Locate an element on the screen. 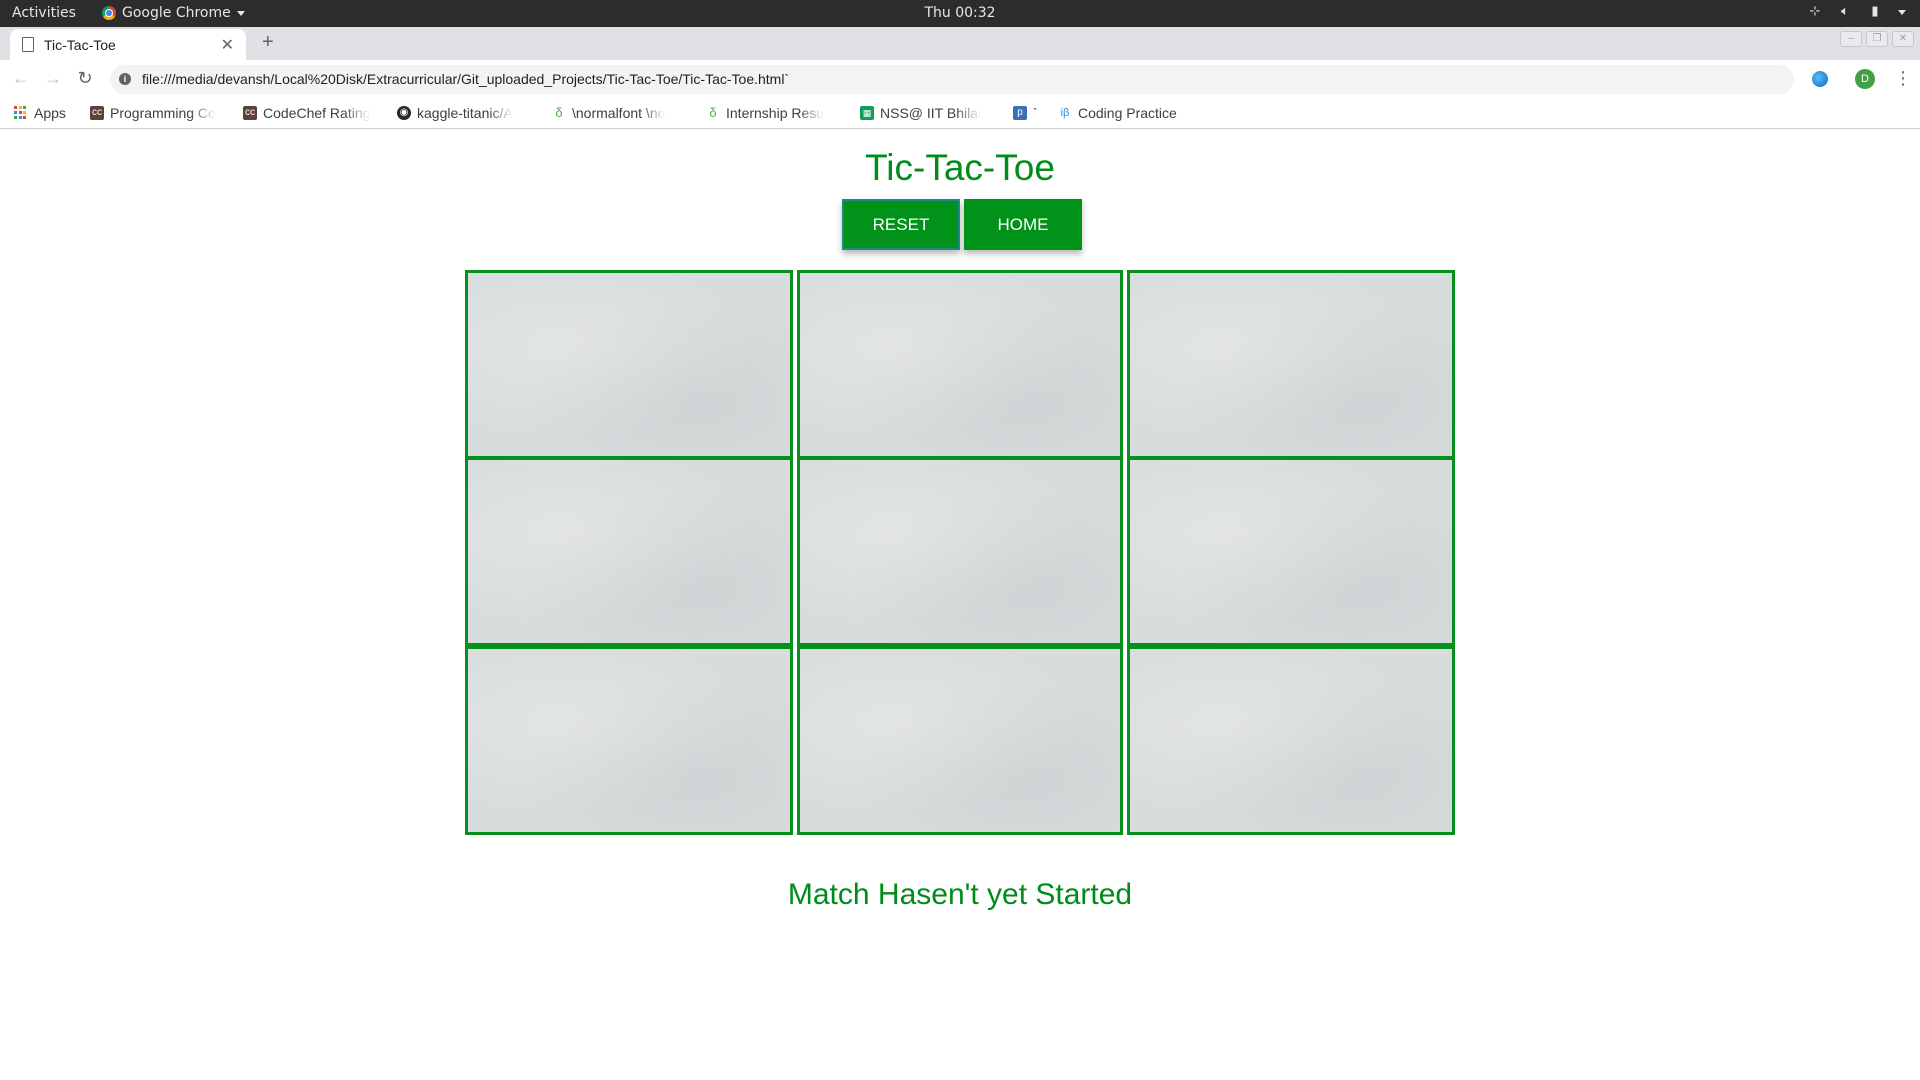 This screenshot has height=1080, width=1920. document-icon is located at coordinates (28, 44).